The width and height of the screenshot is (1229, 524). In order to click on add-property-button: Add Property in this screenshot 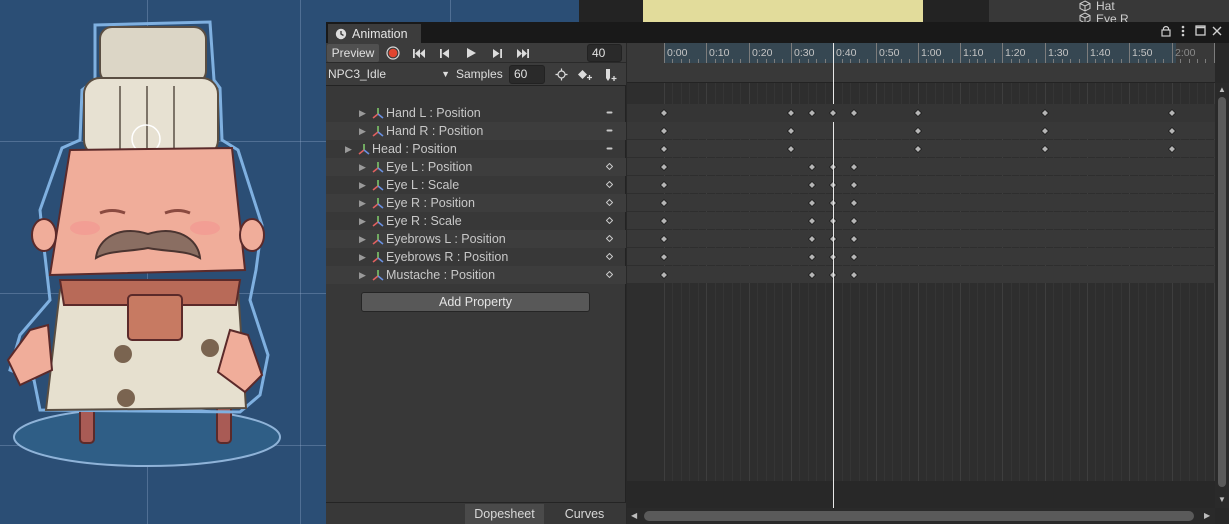, I will do `click(475, 302)`.